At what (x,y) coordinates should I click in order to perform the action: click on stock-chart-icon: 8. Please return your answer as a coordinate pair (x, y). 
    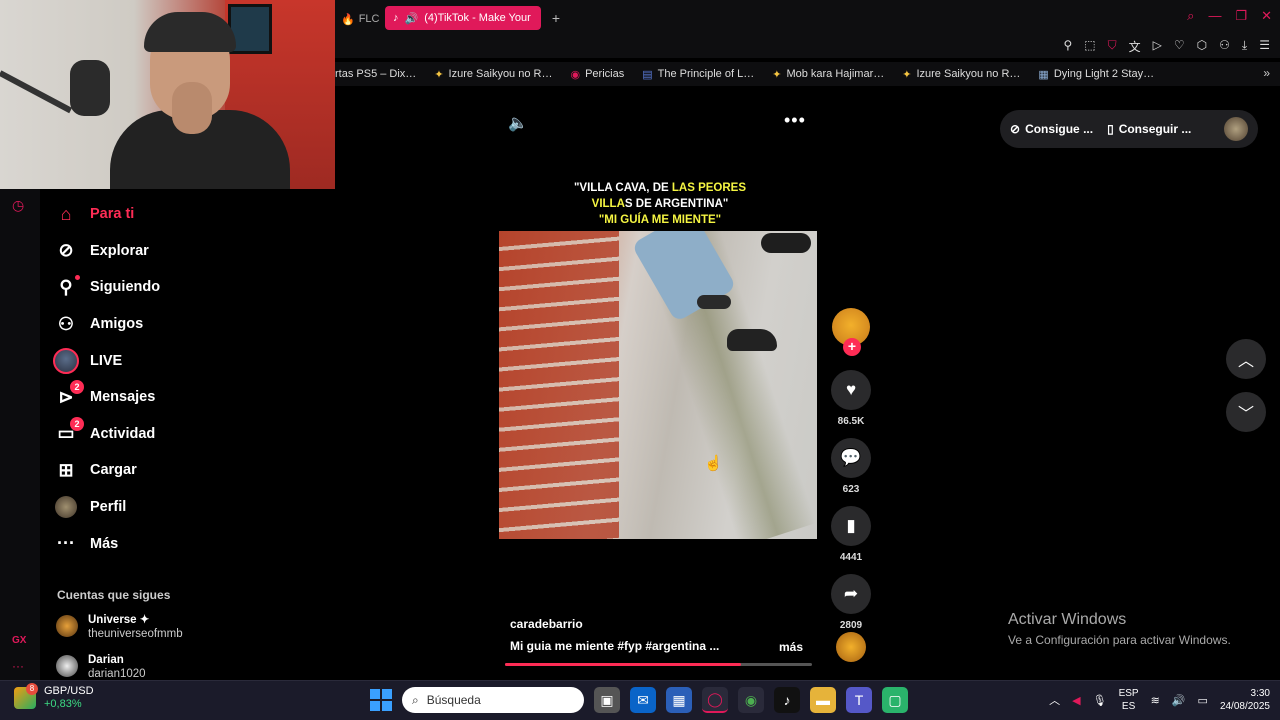
    Looking at the image, I should click on (26, 696).